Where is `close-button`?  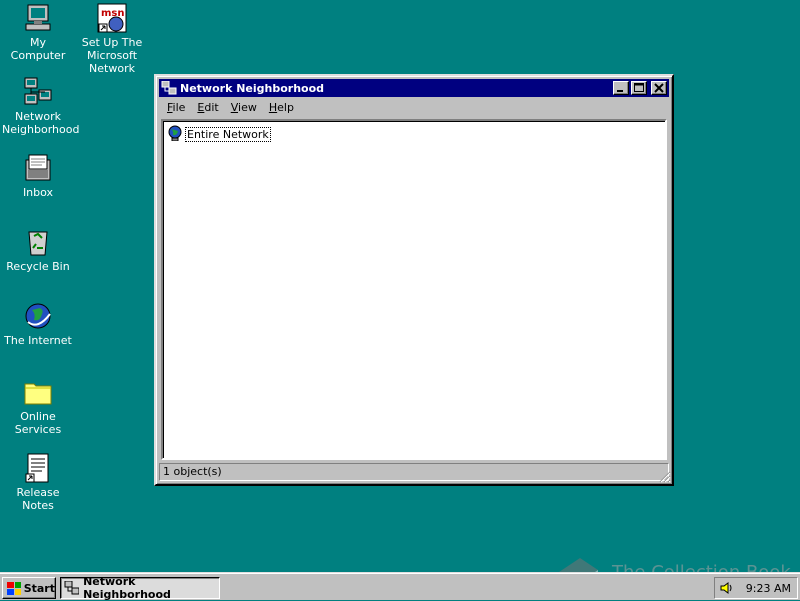
close-button is located at coordinates (659, 88).